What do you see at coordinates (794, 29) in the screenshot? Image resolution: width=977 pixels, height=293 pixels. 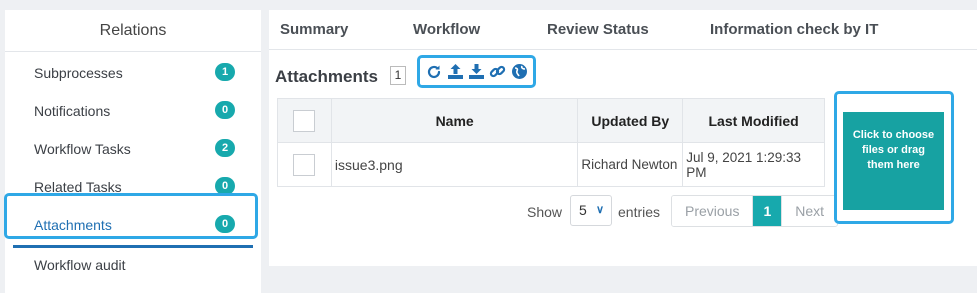 I see `tab-information-check: Information check by IT` at bounding box center [794, 29].